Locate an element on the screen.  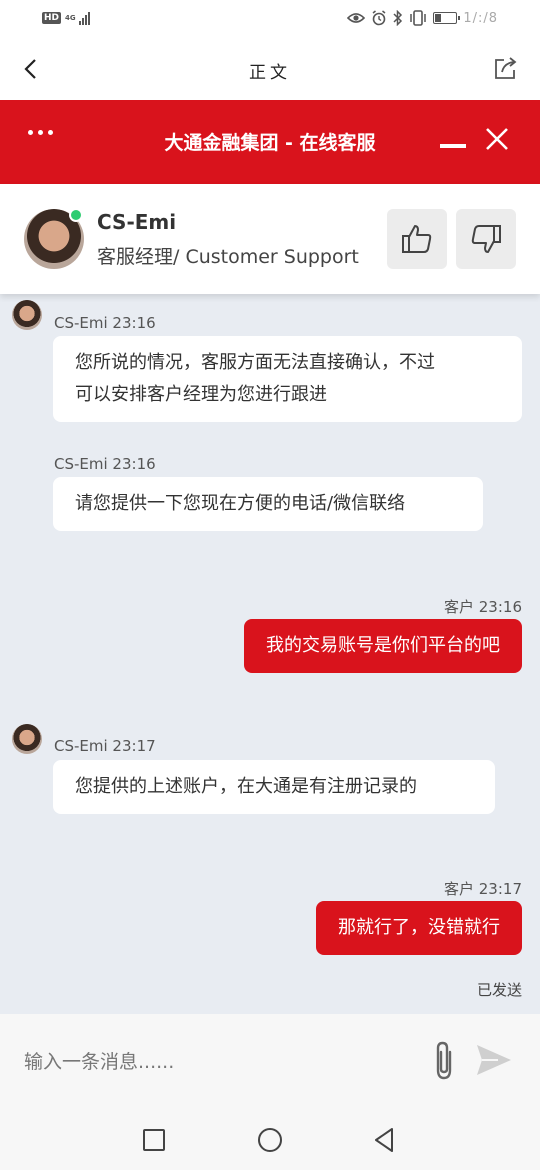
send-icon is located at coordinates (494, 1060).